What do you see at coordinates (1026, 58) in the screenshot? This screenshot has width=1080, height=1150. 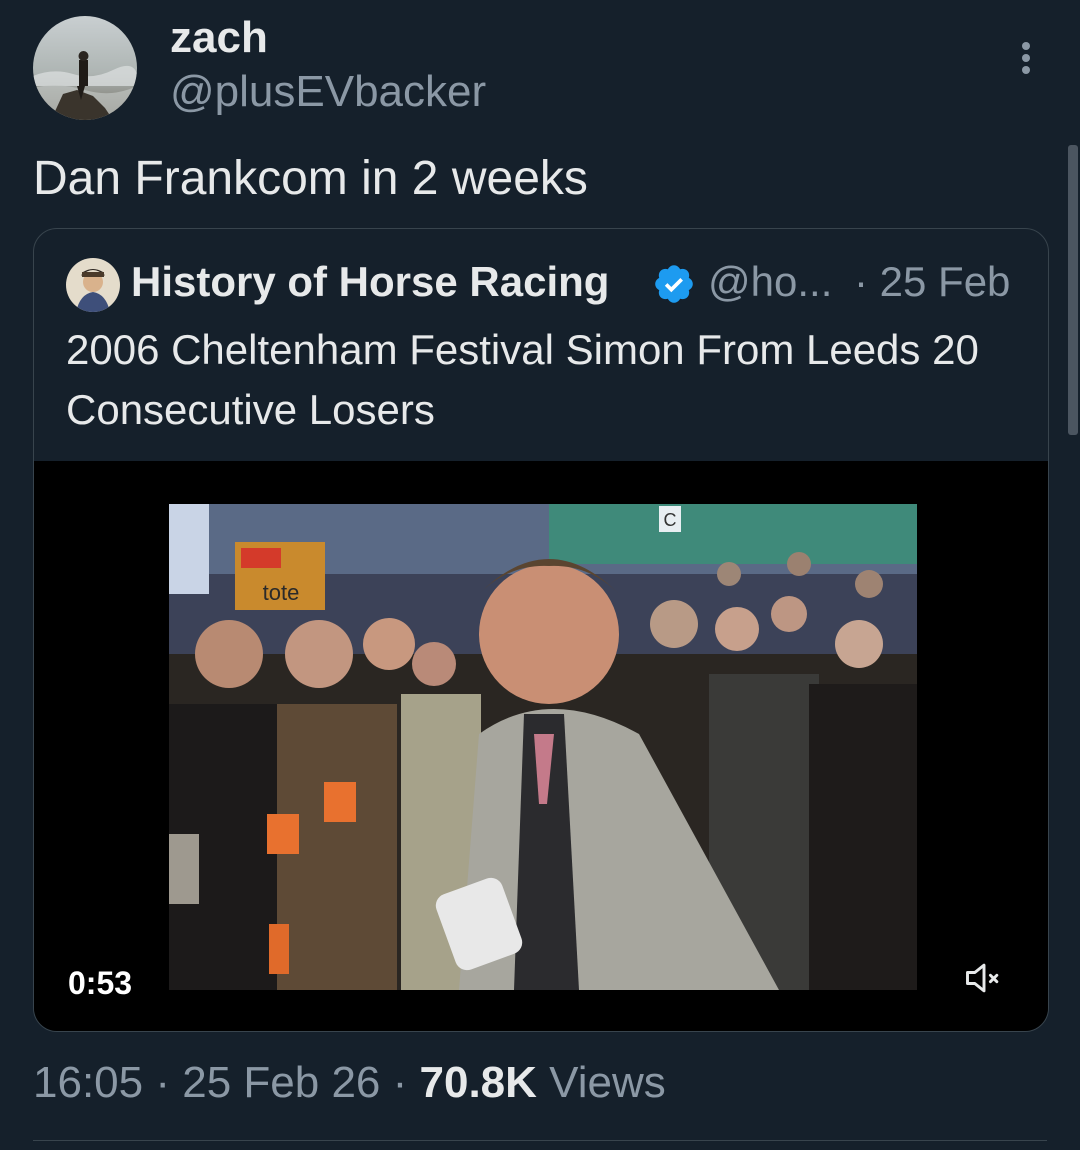 I see `more-options-icon` at bounding box center [1026, 58].